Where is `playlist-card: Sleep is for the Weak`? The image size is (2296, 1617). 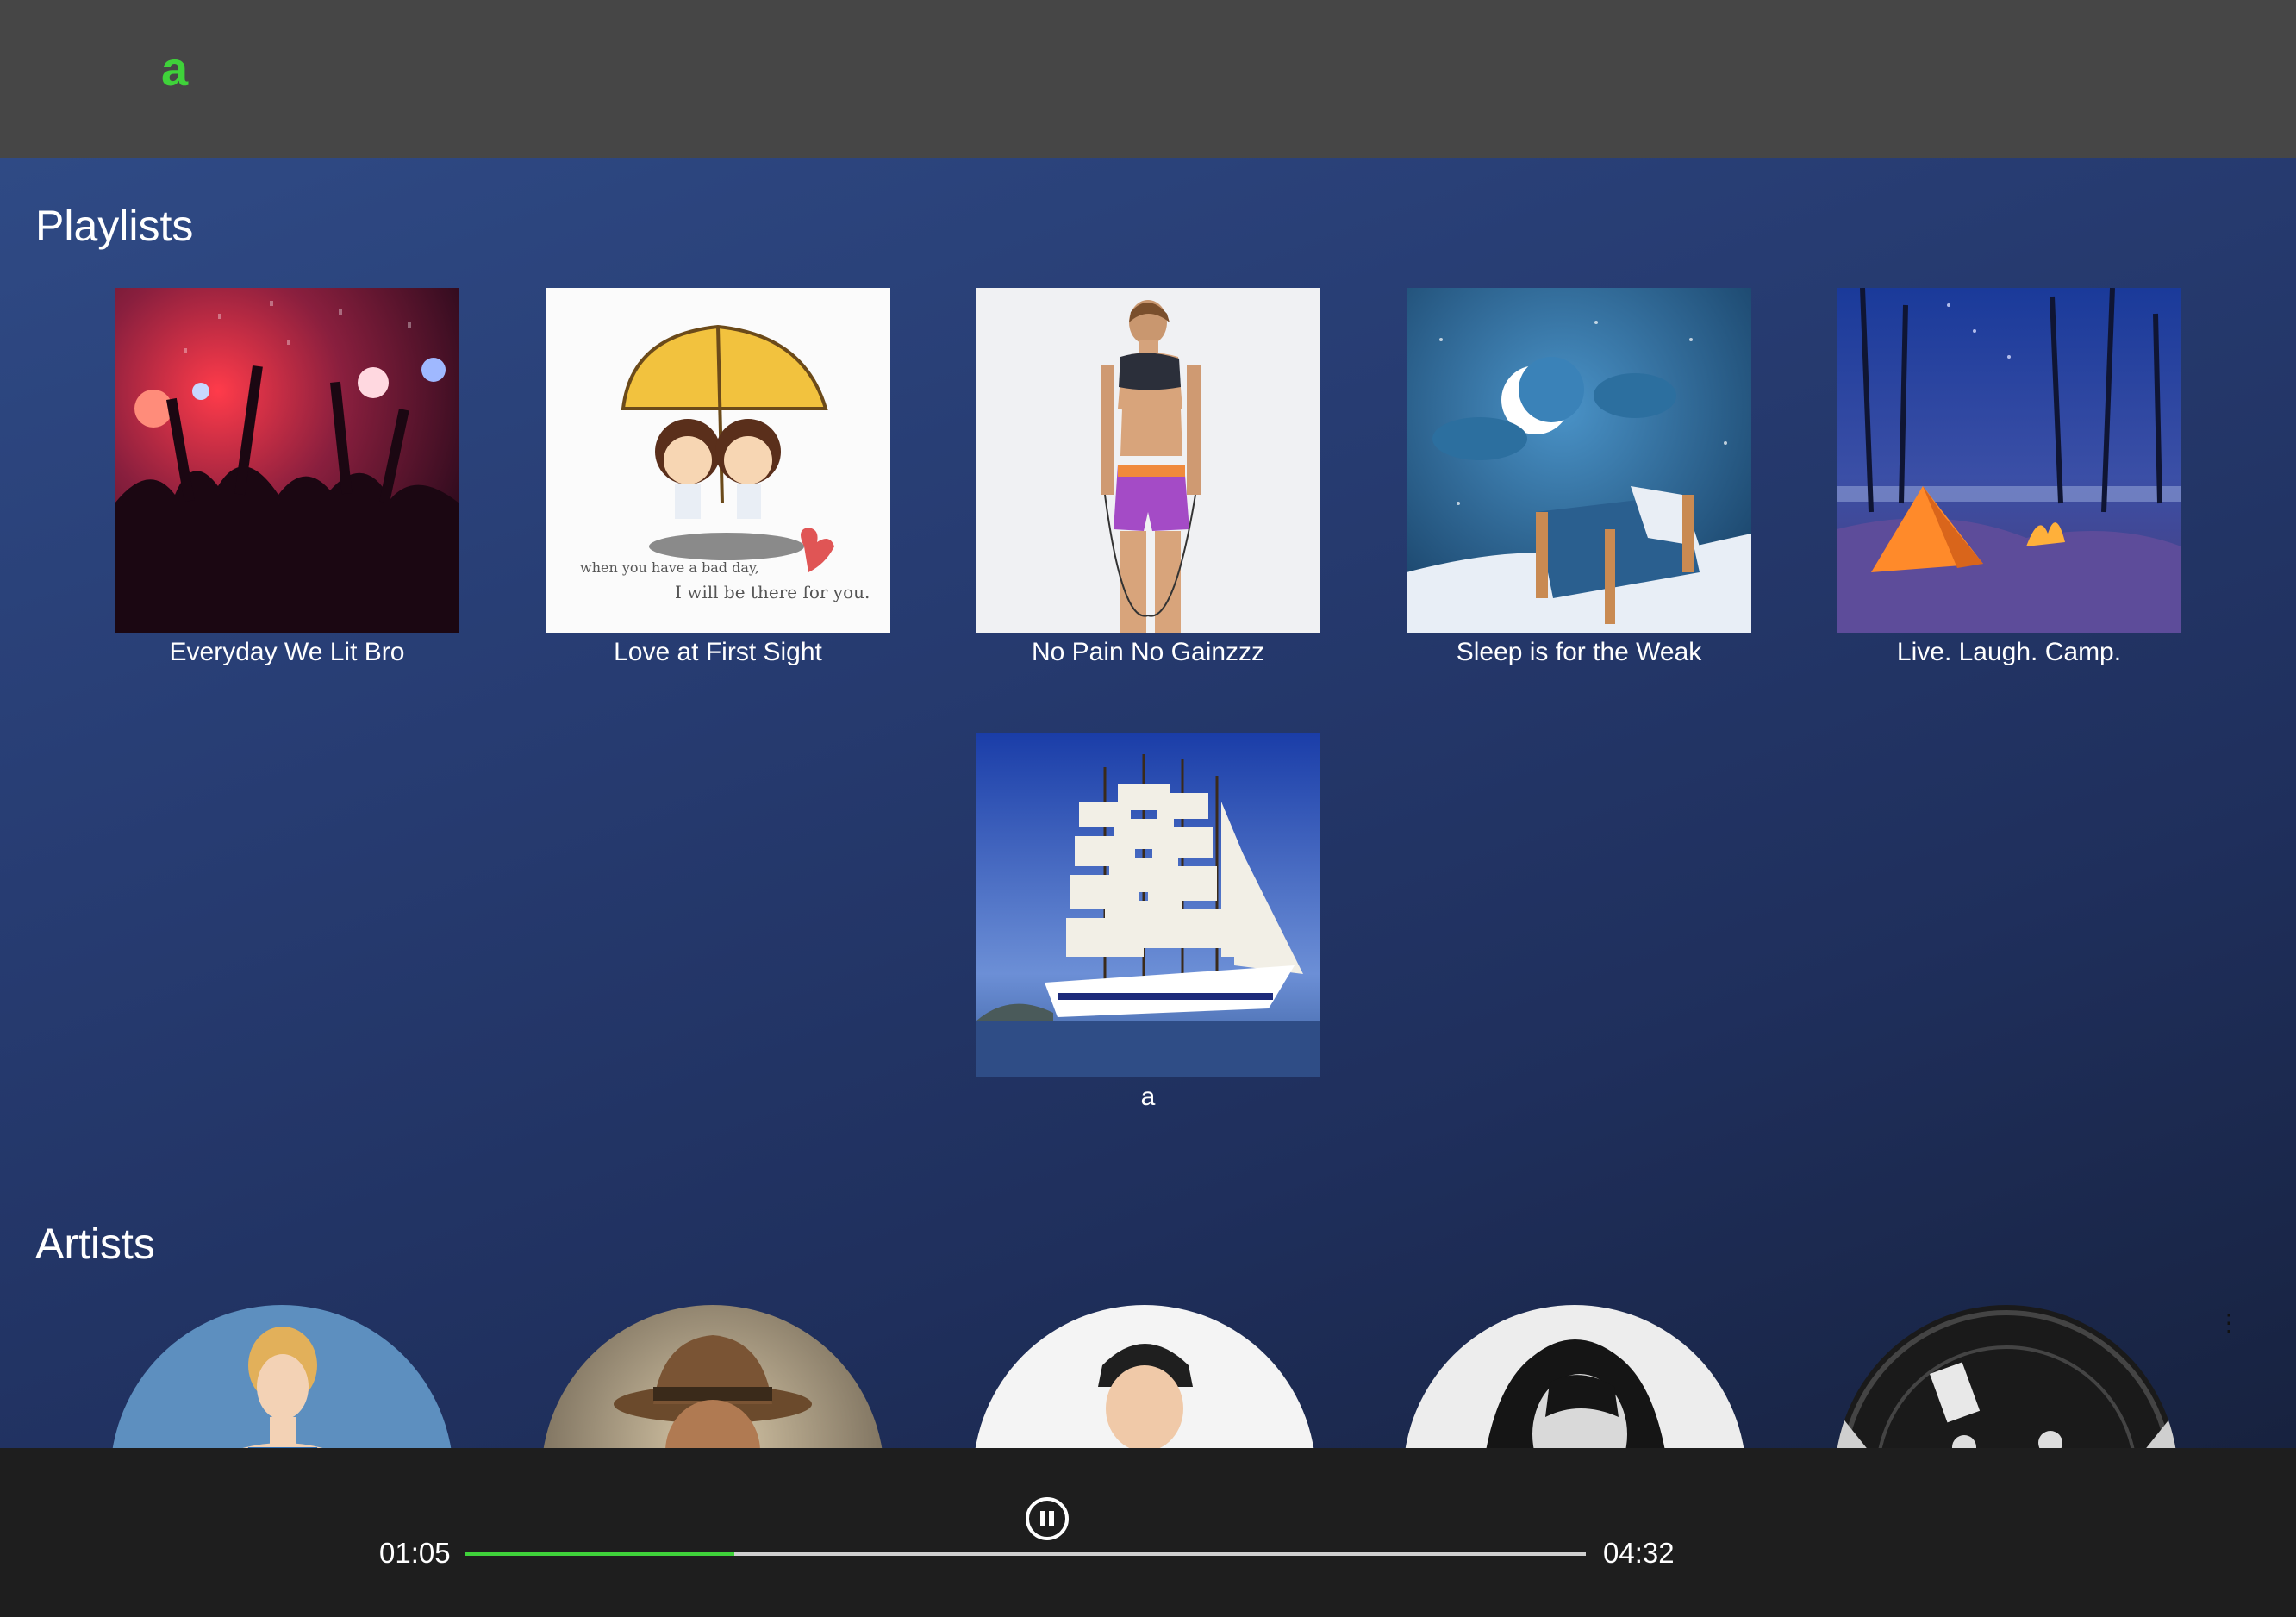 playlist-card: Sleep is for the Weak is located at coordinates (1579, 477).